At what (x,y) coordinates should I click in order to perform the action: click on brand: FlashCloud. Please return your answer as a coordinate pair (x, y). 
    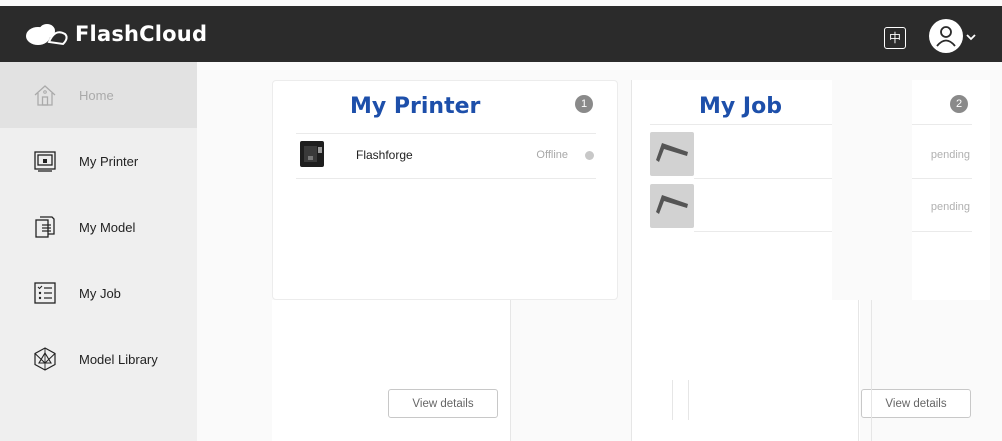
    Looking at the image, I should click on (116, 34).